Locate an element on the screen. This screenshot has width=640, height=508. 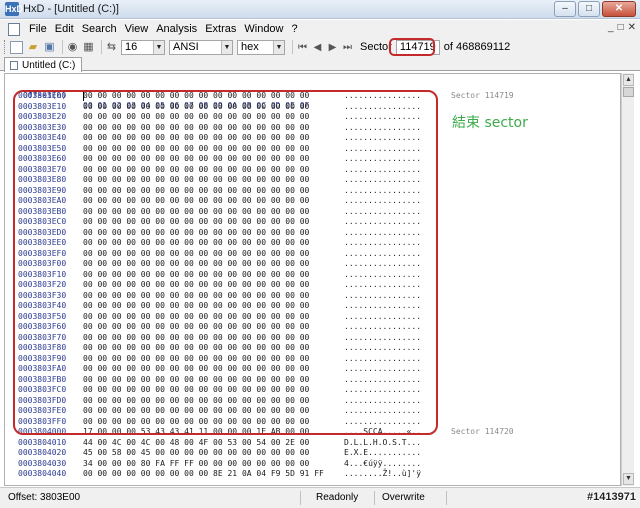
open-ram-icon: ▦ is located at coordinates (88, 47).